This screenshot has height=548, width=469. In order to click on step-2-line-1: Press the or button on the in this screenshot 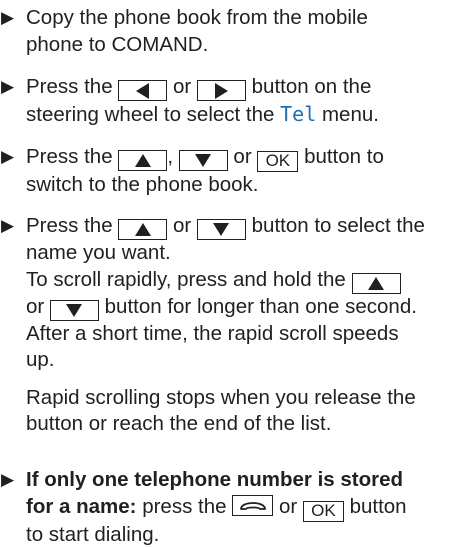, I will do `click(244, 87)`.